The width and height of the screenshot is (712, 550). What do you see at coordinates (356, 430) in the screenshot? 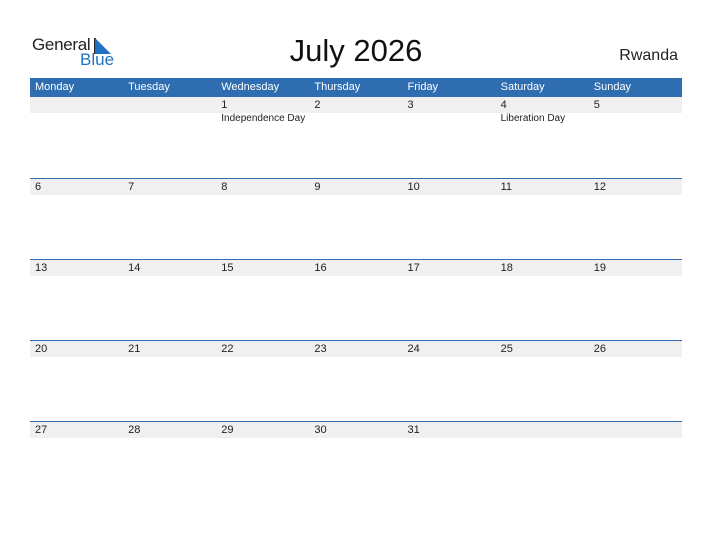
I see `day-number-band: 27 28 29 30 31` at bounding box center [356, 430].